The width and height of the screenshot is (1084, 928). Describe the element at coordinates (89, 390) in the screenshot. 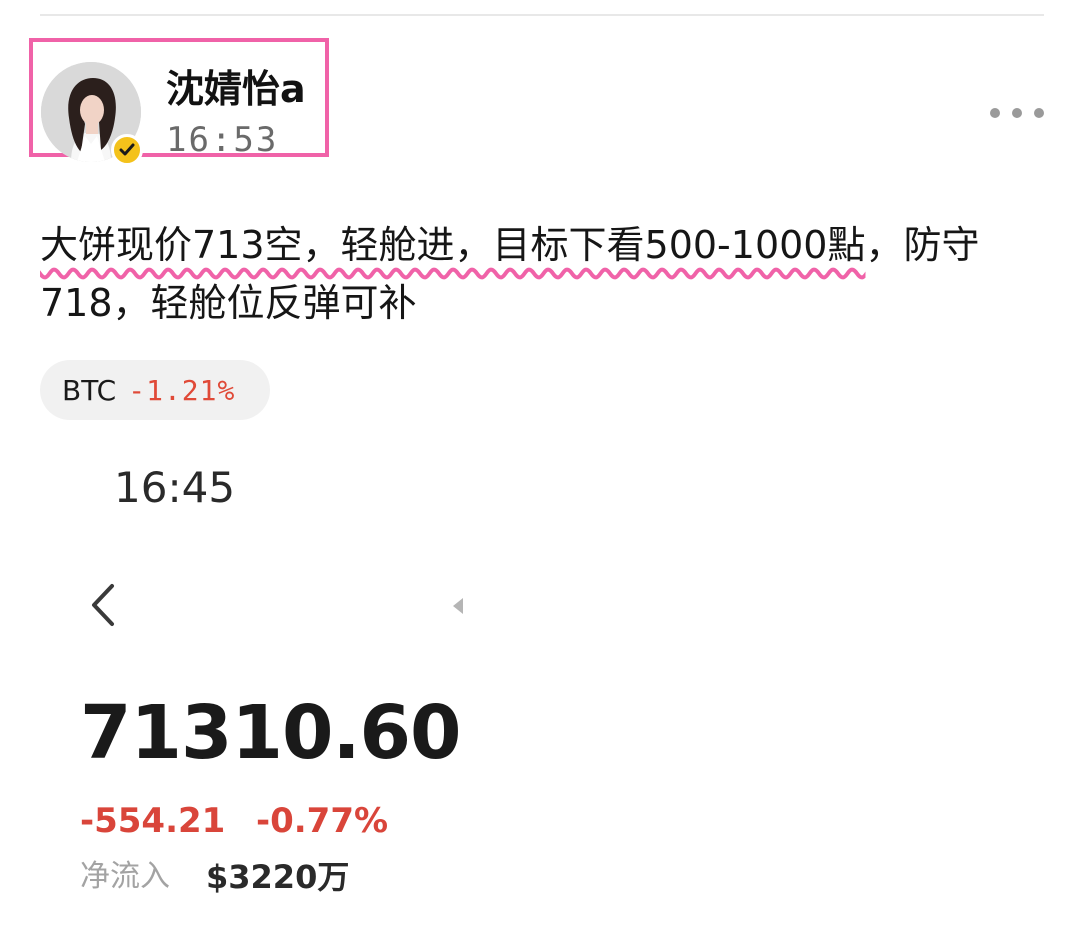

I see `ticker-symbol: BTC` at that location.